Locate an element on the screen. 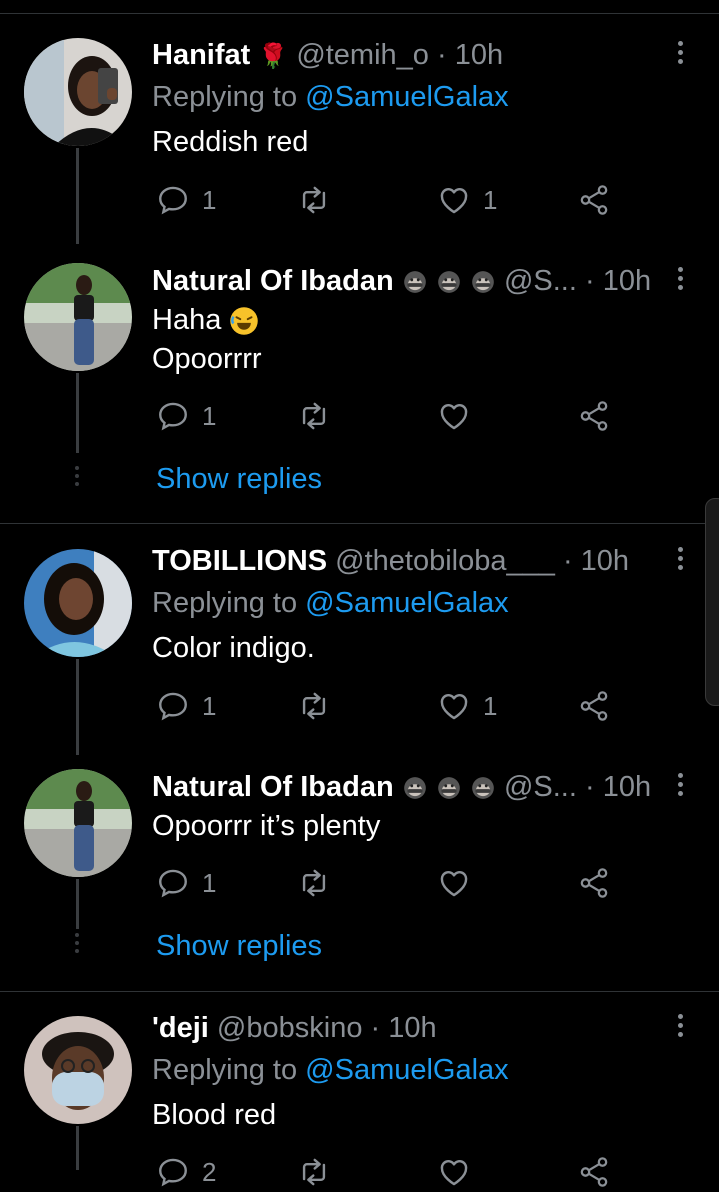  tweet-header: 'deji @bobskino · 10h is located at coordinates (294, 1028).